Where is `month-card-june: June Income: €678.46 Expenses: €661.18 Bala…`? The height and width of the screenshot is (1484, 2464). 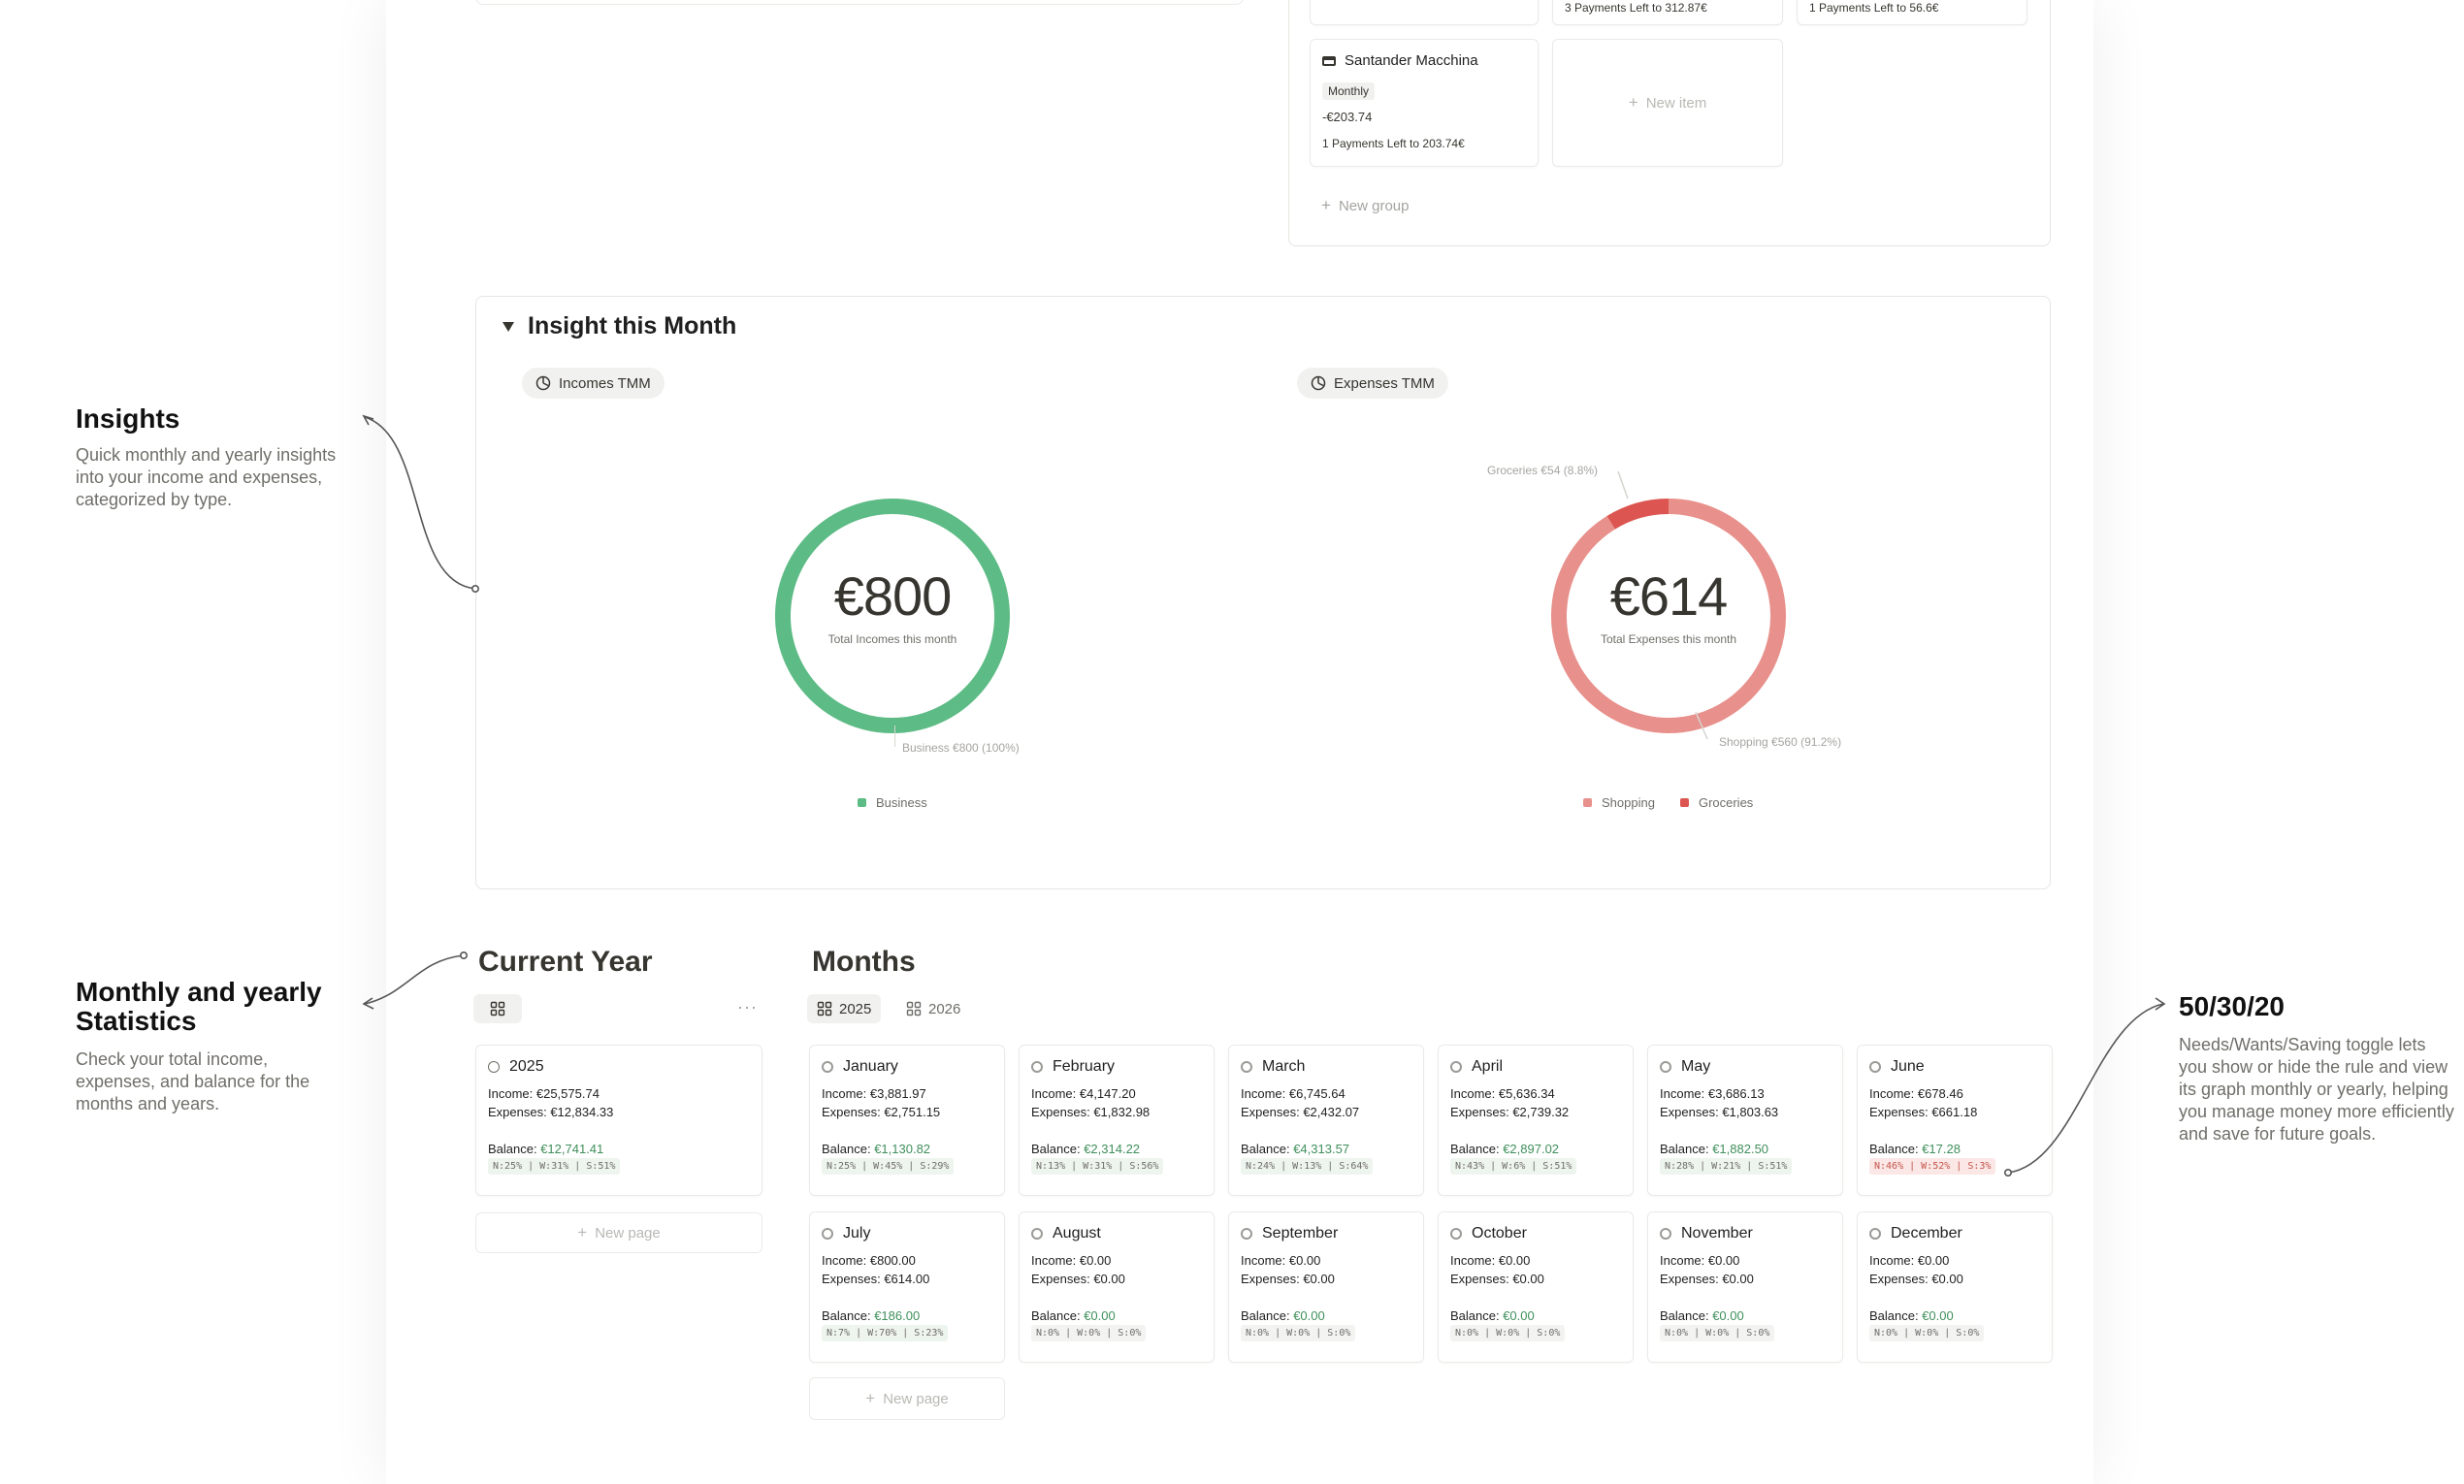 month-card-june: June Income: €678.46 Expenses: €661.18 Bala… is located at coordinates (1955, 1120).